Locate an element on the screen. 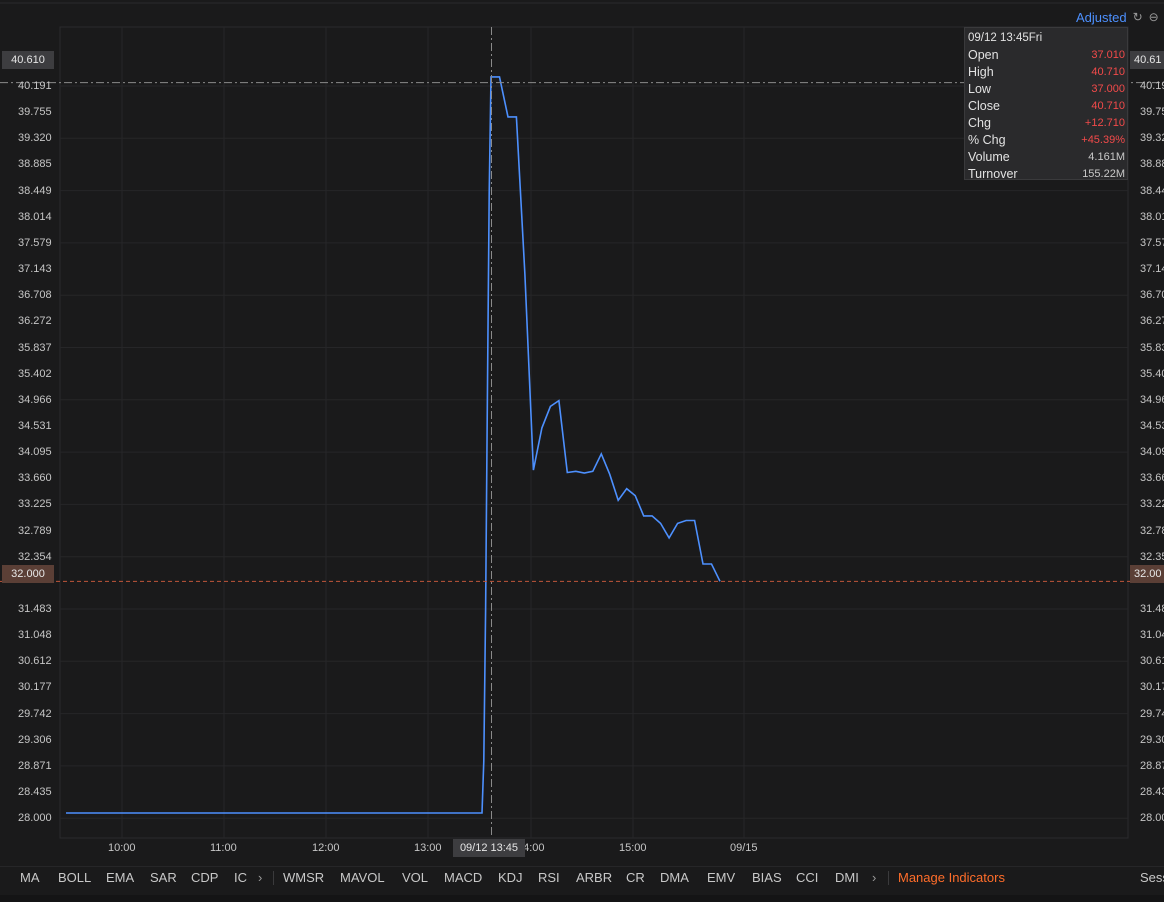  indicator-scroll-right-icon: › is located at coordinates (260, 878).